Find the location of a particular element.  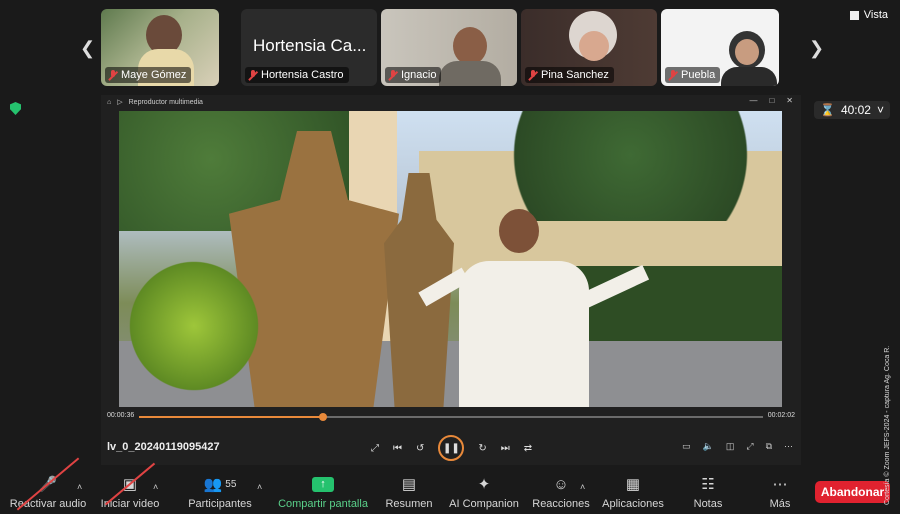

start-video-button: ▣ Iniciar video is located at coordinates (130, 492).